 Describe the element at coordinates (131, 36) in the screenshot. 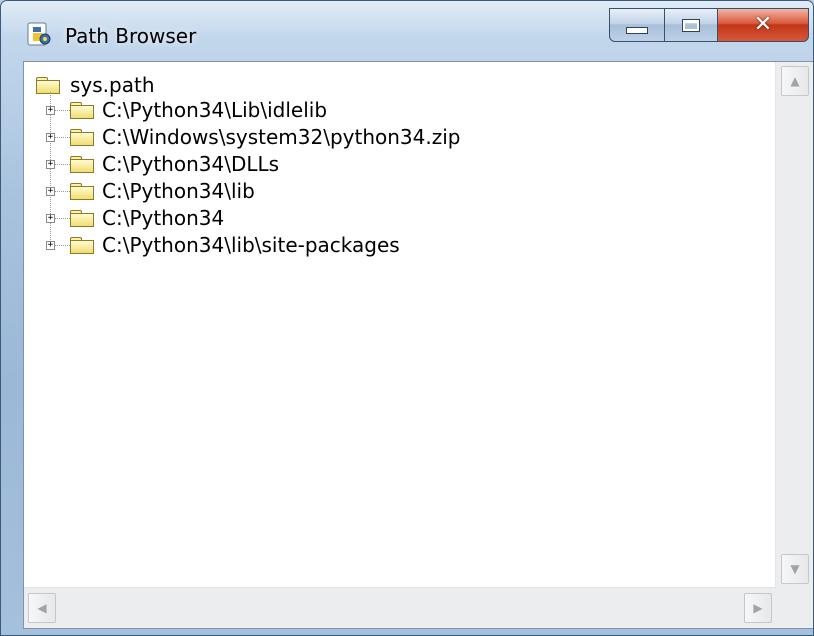

I see `window-title: Path Browser` at that location.